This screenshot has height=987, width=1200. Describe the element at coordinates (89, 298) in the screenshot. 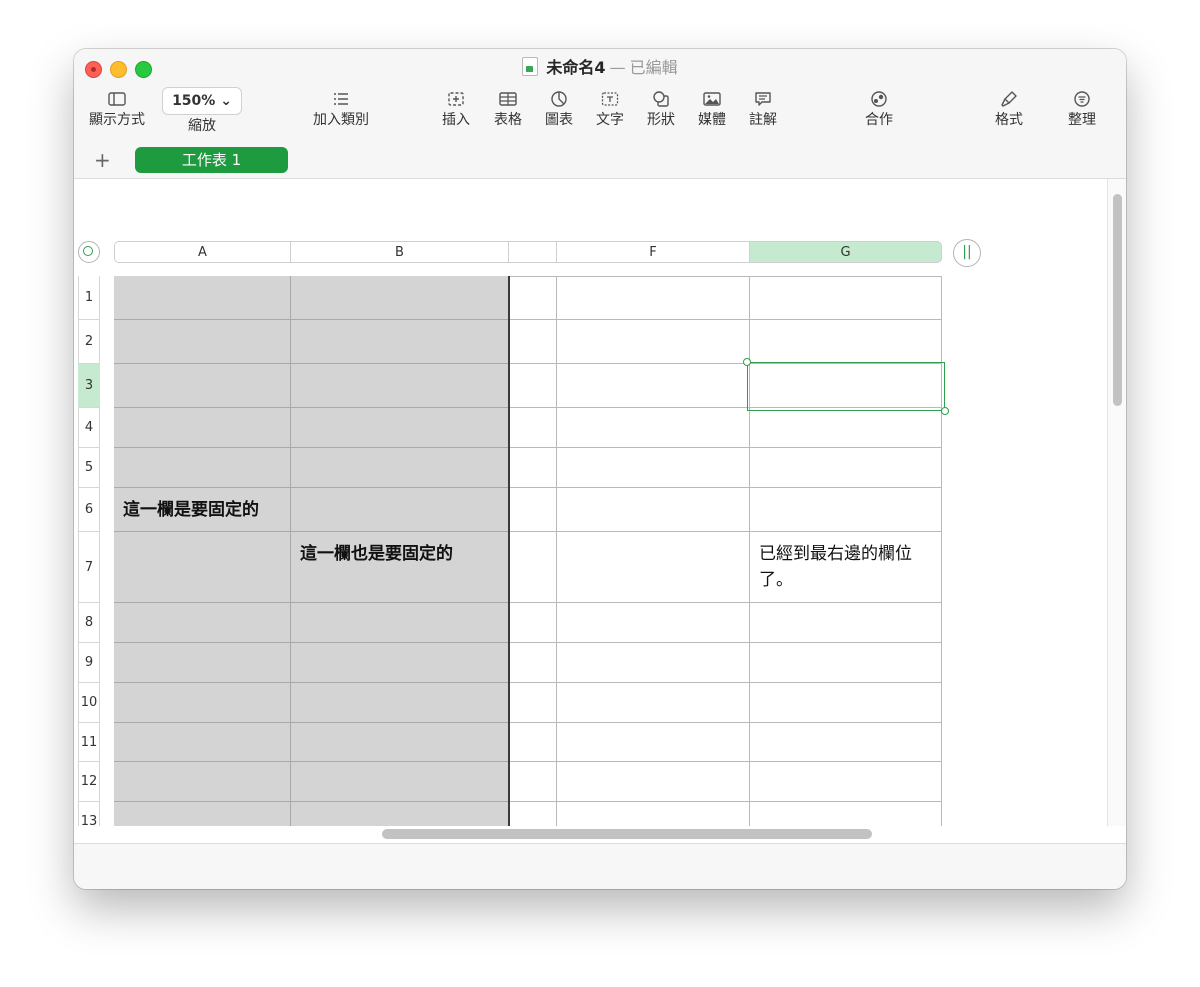

I see `row-header-1: 1` at that location.